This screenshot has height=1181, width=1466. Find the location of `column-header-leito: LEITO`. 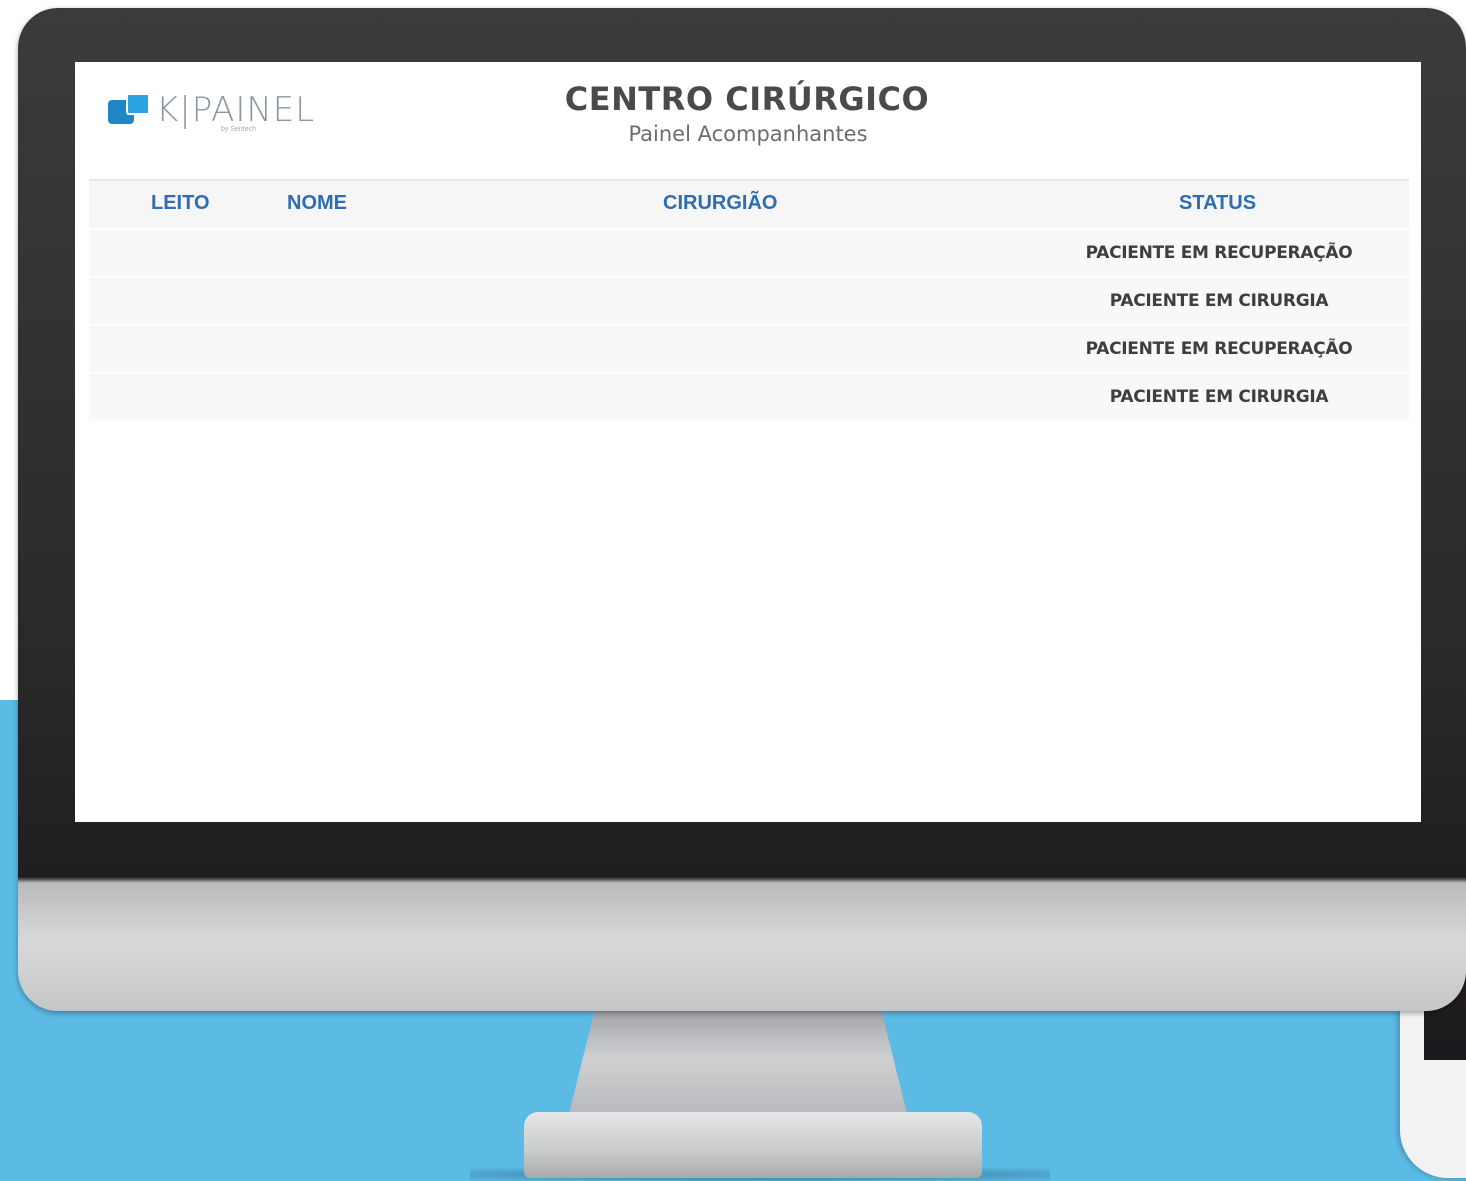

column-header-leito: LEITO is located at coordinates (180, 203).